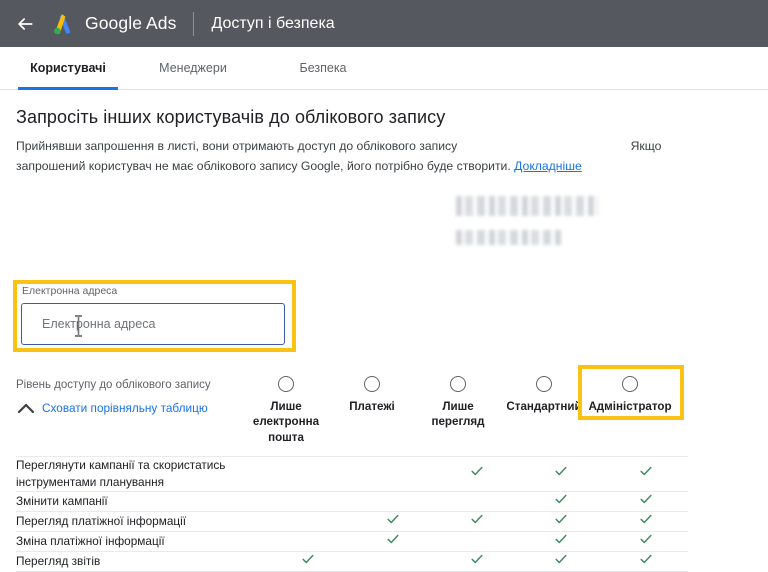 The height and width of the screenshot is (572, 768). What do you see at coordinates (286, 384) in the screenshot?
I see `radio-email-only` at bounding box center [286, 384].